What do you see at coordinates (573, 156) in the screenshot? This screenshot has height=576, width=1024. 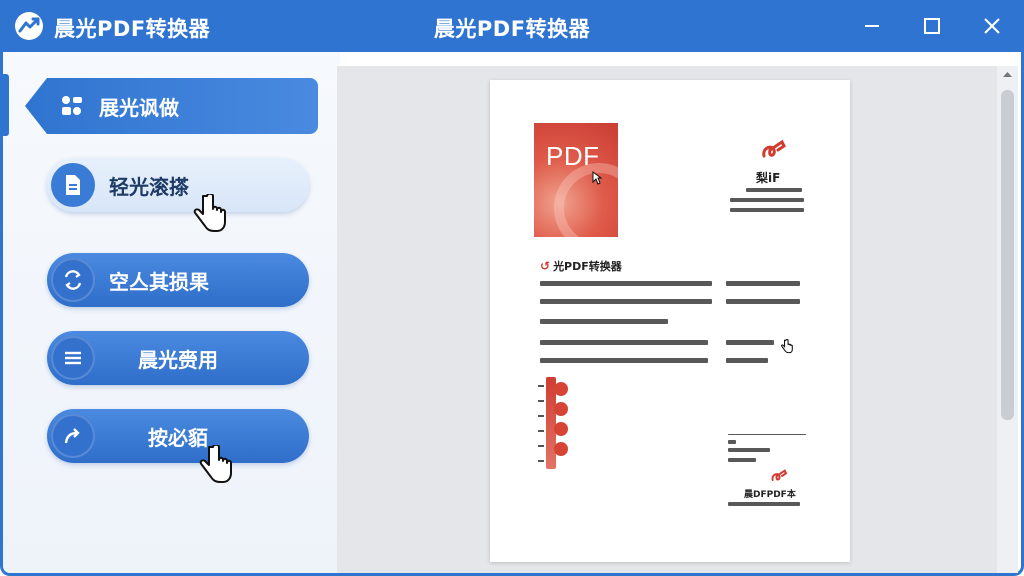 I see `pdf-cover-text: PDF` at bounding box center [573, 156].